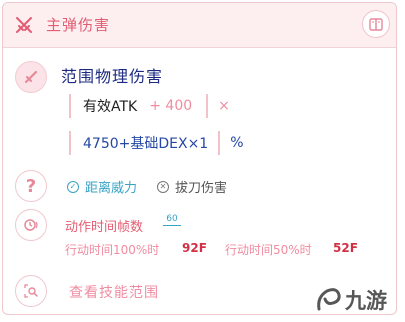 The height and width of the screenshot is (322, 405). Describe the element at coordinates (268, 250) in the screenshot. I see `half-speed-label: 行动时间50%时` at that location.